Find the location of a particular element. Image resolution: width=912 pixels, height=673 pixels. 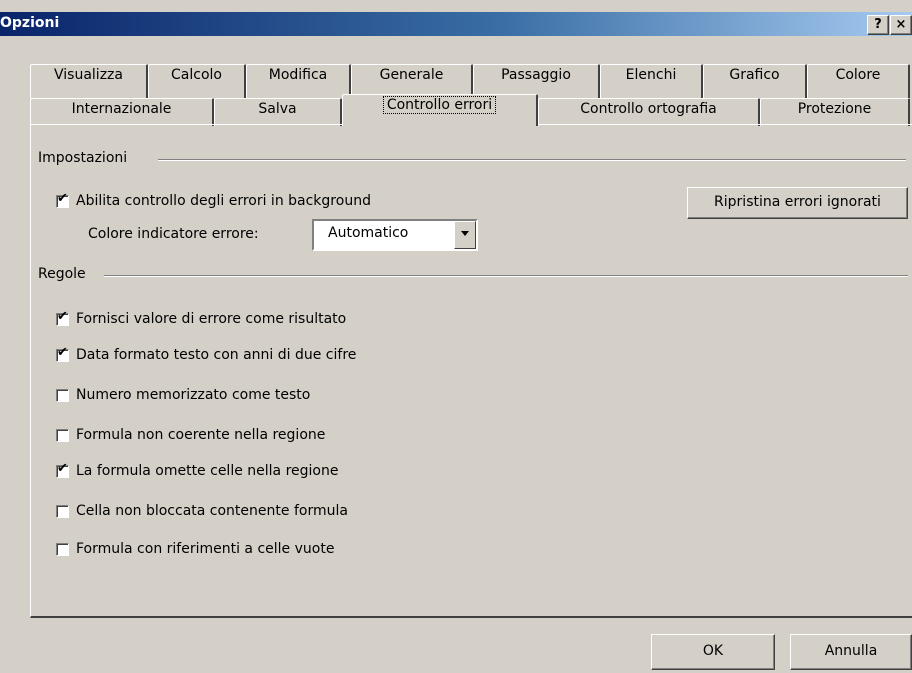

color-indicator-label: Colore indicatore errore: is located at coordinates (173, 234).